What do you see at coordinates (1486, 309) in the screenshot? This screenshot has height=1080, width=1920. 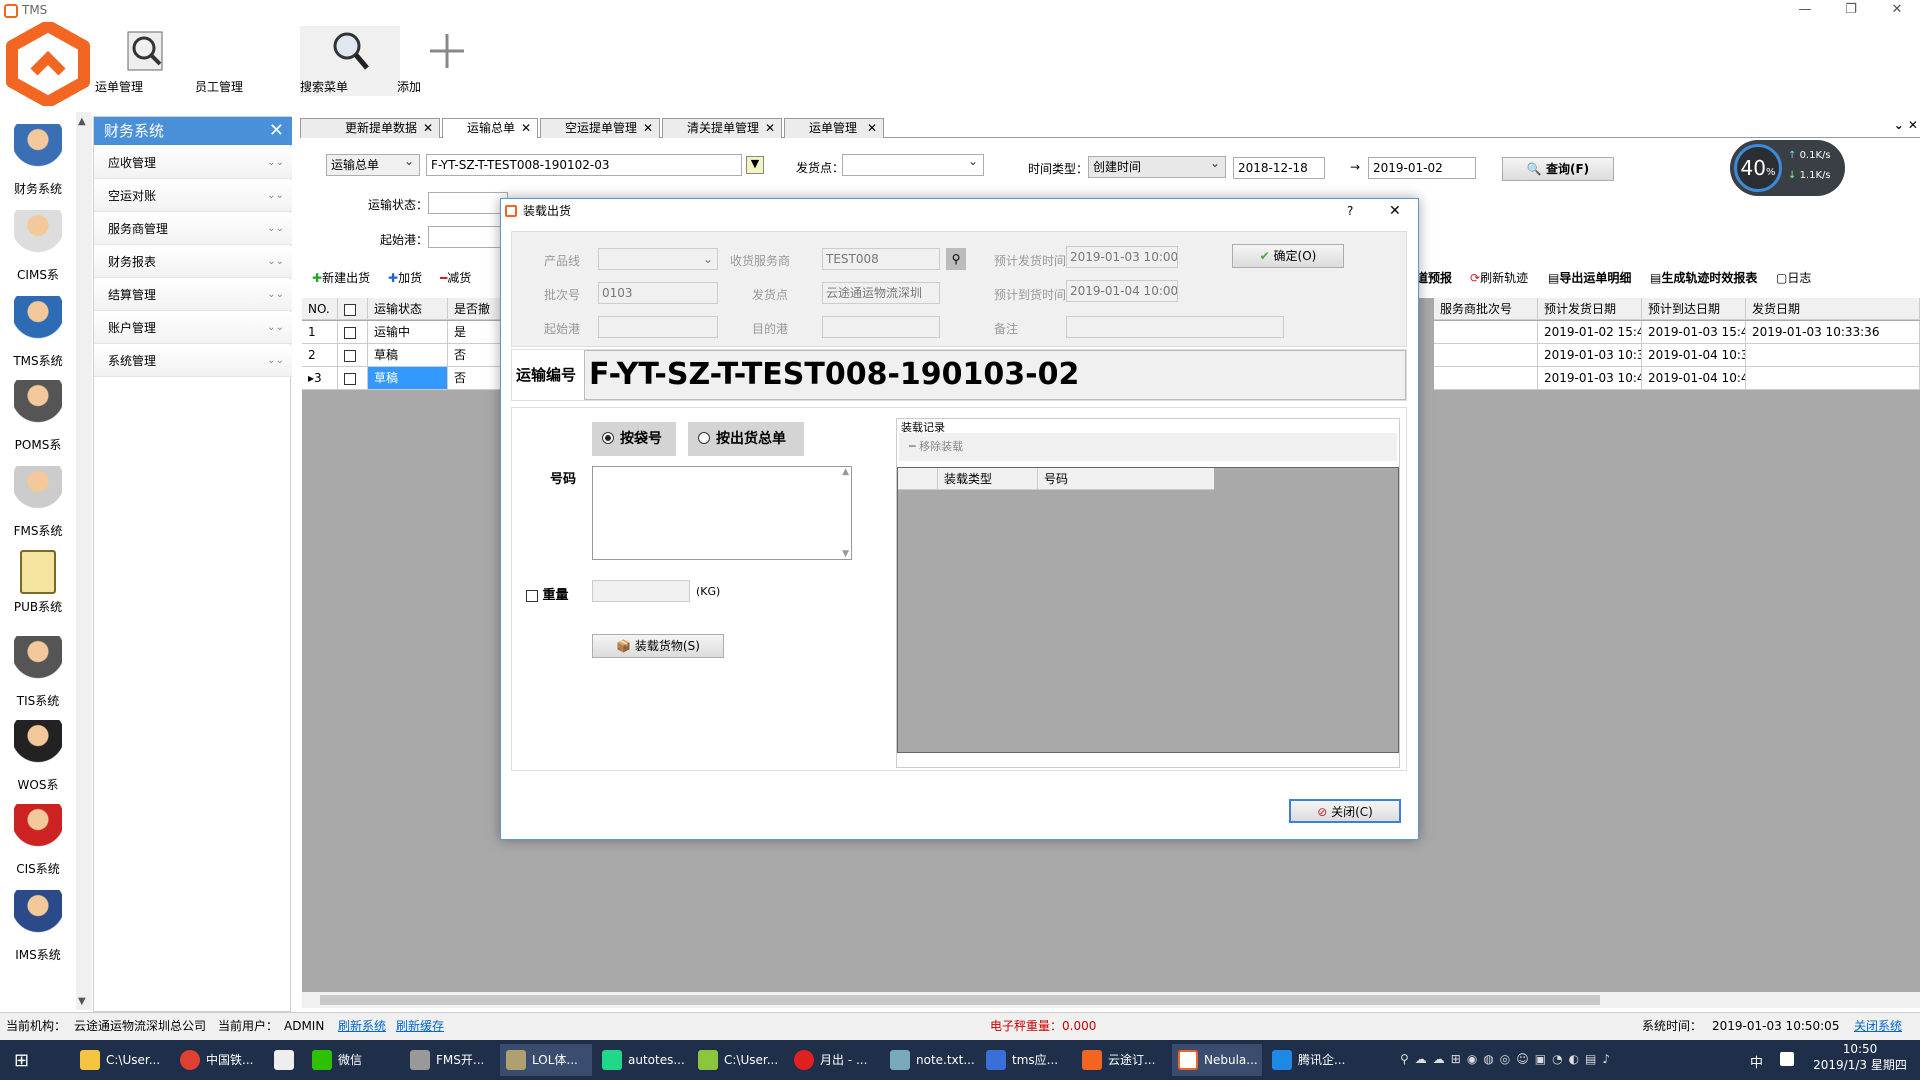 I see `col-header: 服务商批次号` at bounding box center [1486, 309].